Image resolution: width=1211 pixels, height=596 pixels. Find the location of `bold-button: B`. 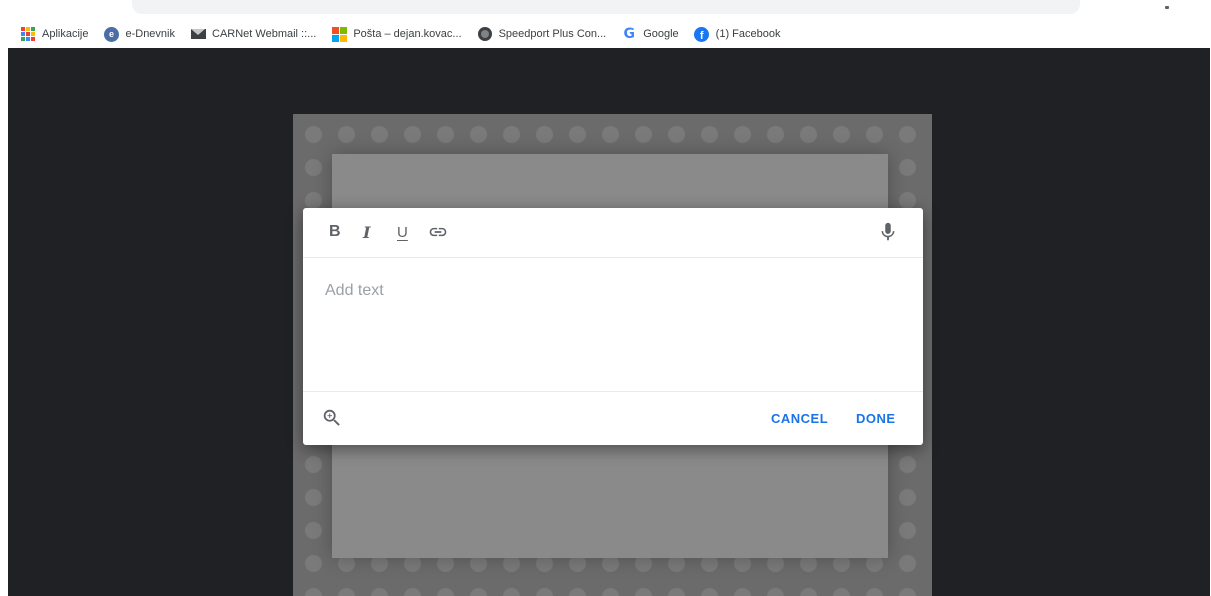

bold-button: B is located at coordinates (335, 232).